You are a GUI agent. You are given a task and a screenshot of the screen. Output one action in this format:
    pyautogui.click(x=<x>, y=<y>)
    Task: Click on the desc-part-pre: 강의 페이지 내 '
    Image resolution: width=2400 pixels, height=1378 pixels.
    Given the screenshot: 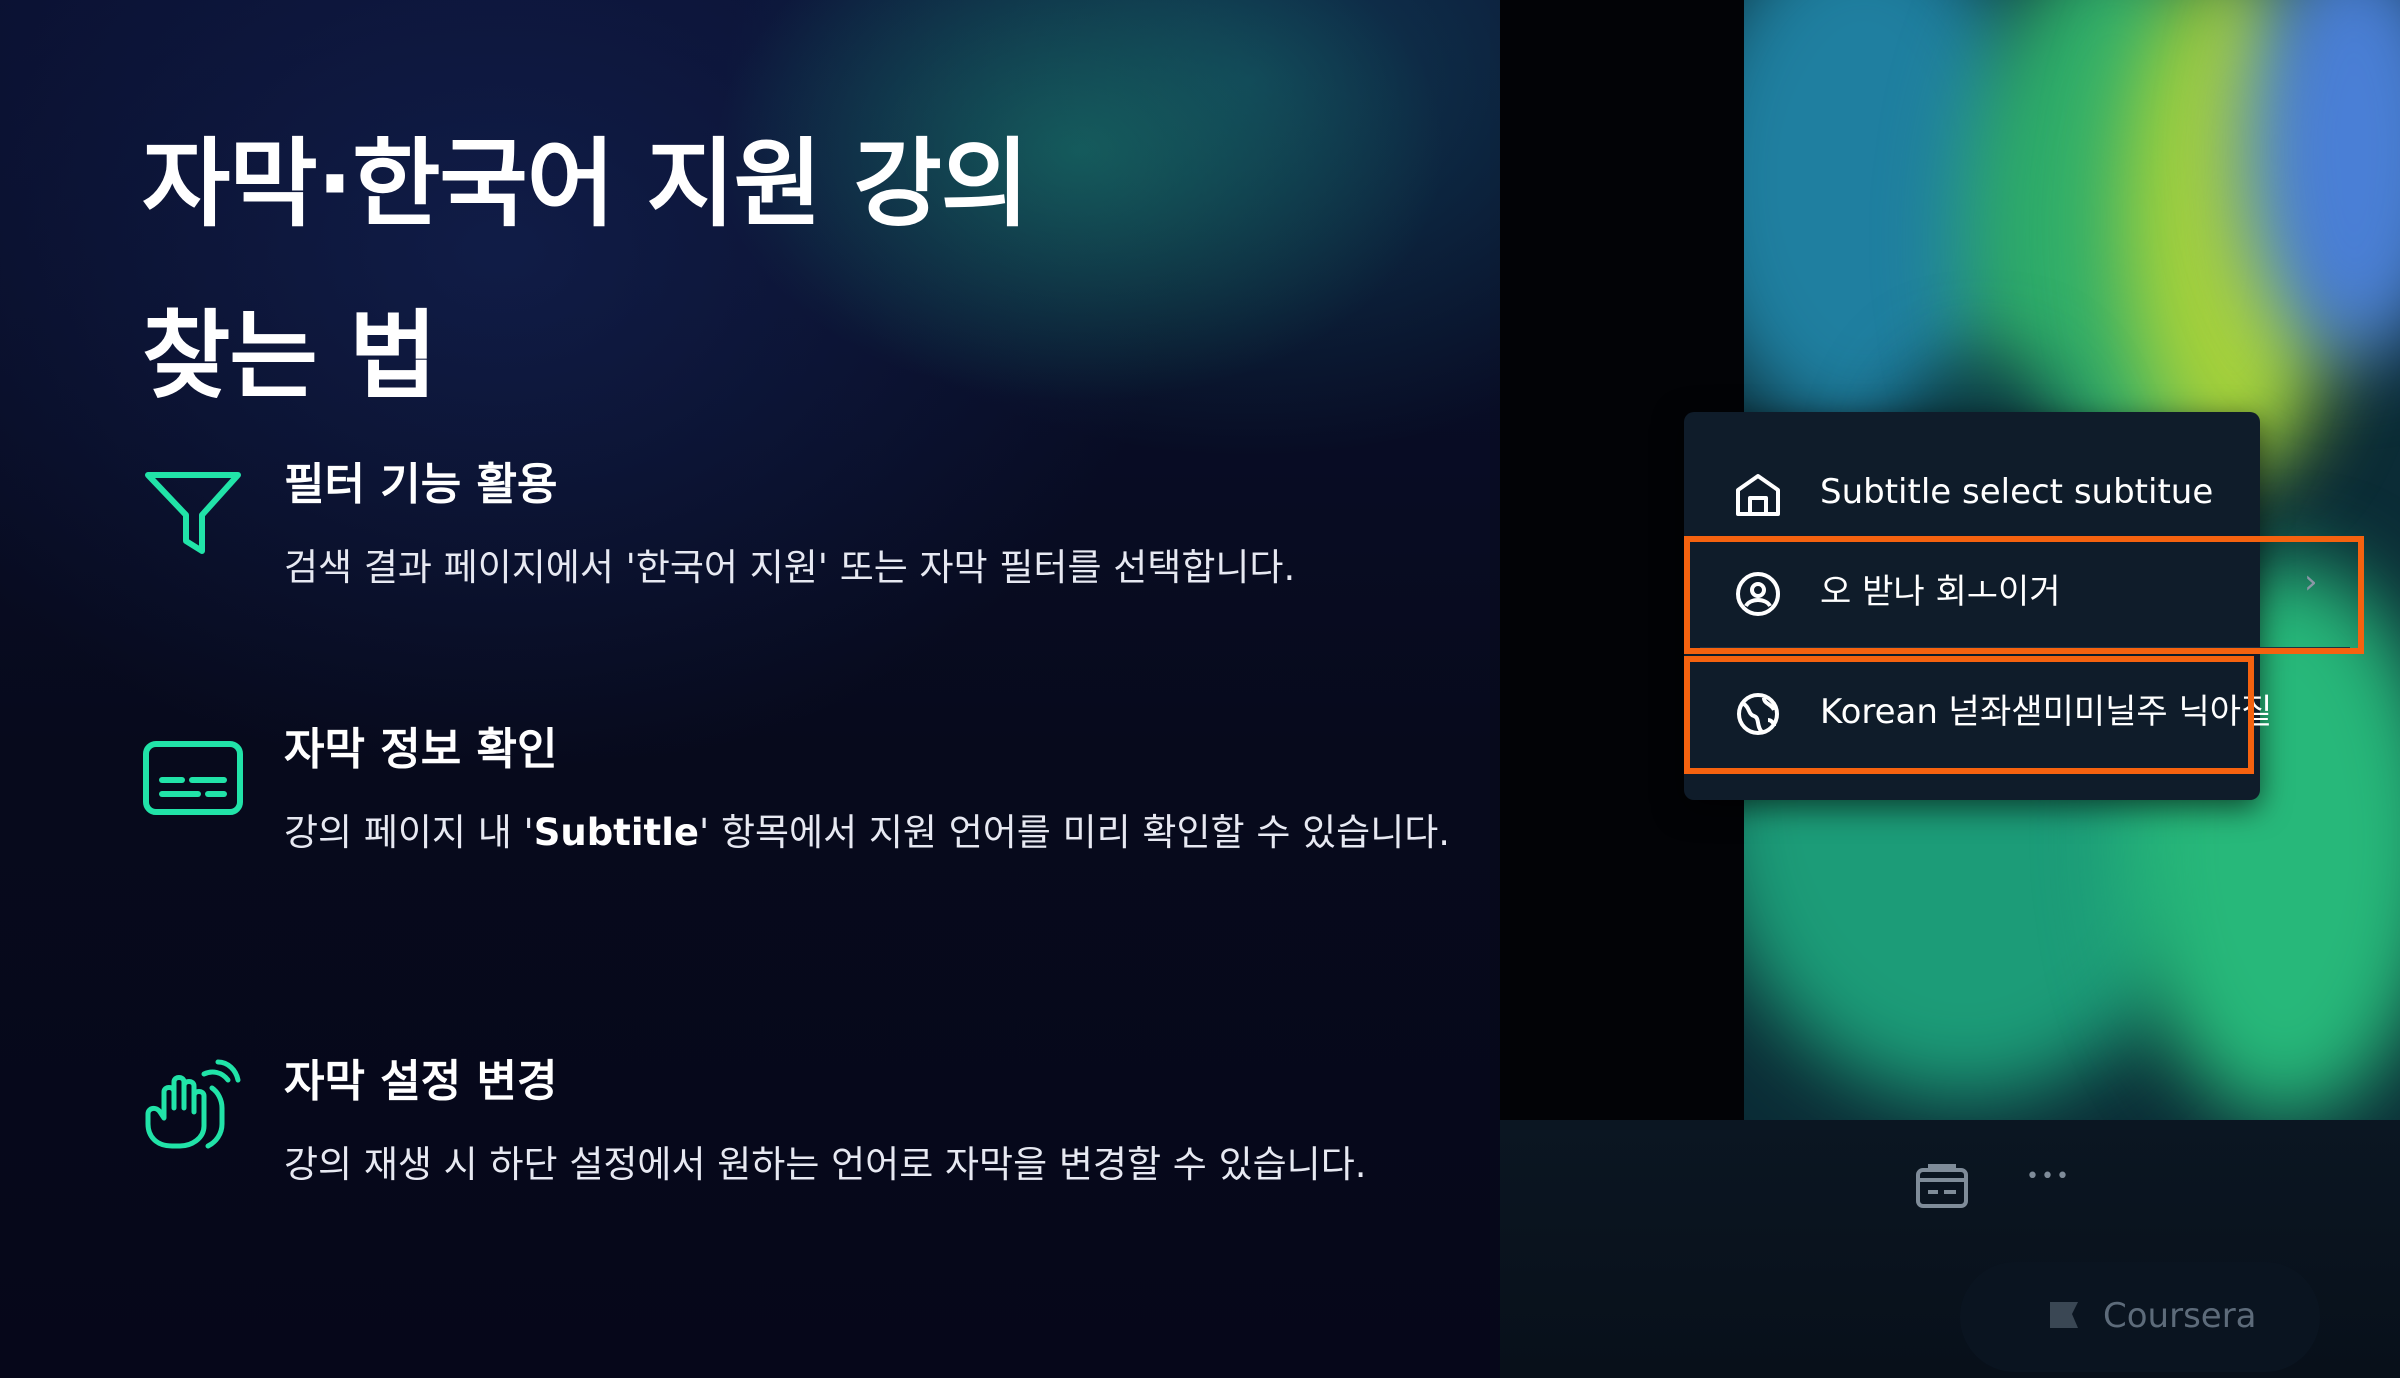 What is the action you would take?
    pyautogui.click(x=409, y=832)
    